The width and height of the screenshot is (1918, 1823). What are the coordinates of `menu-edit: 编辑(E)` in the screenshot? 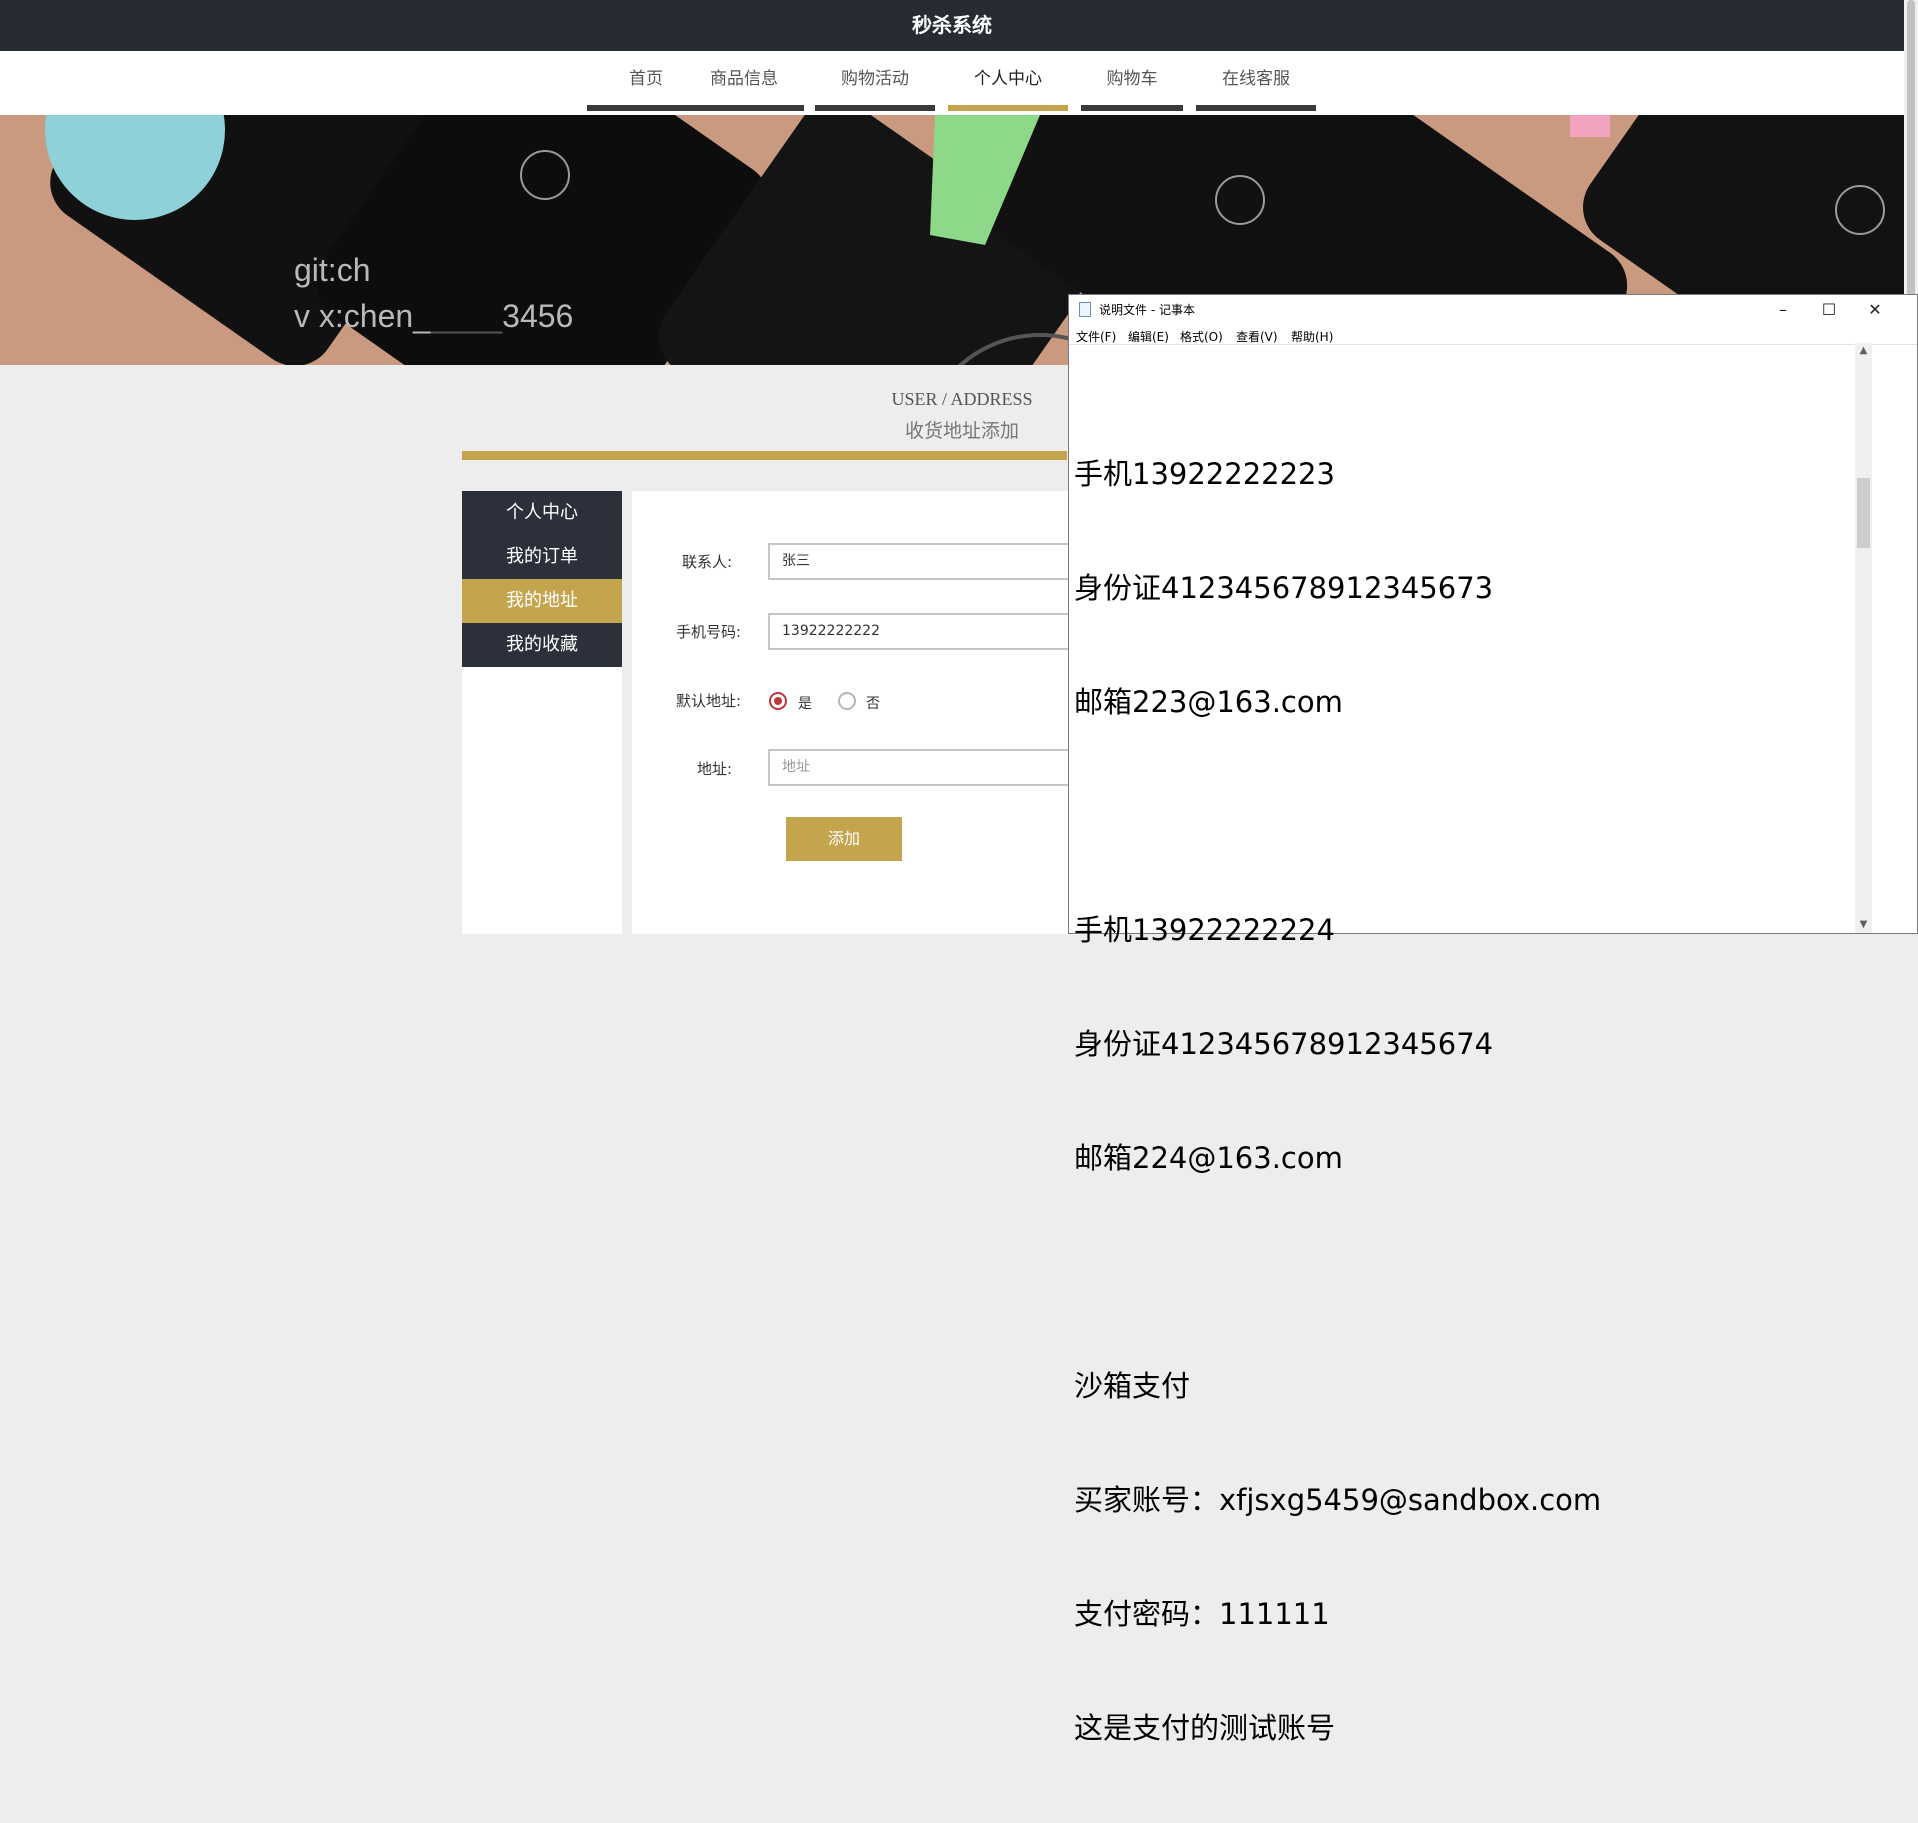 It's located at (1148, 336).